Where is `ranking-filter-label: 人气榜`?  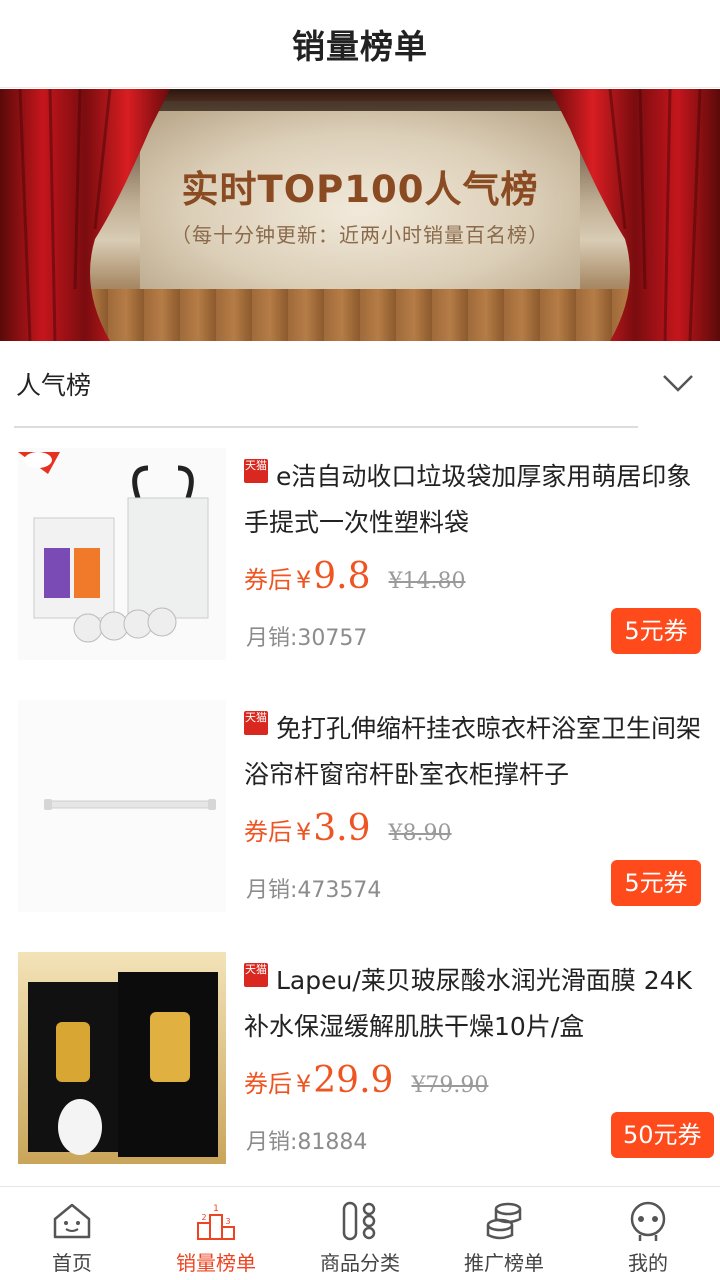
ranking-filter-label: 人气榜 is located at coordinates (54, 385).